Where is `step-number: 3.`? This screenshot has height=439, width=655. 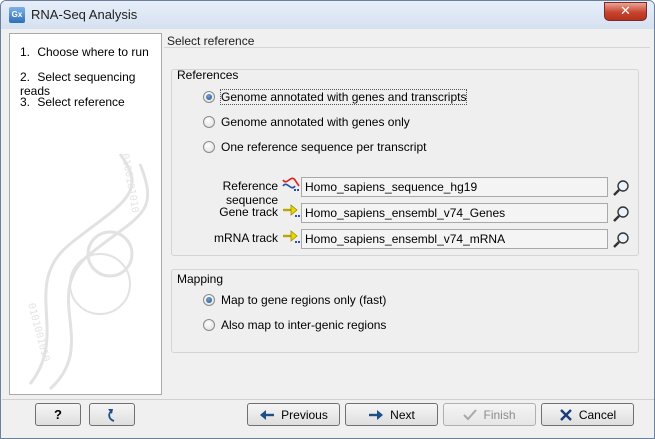 step-number: 3. is located at coordinates (25, 102).